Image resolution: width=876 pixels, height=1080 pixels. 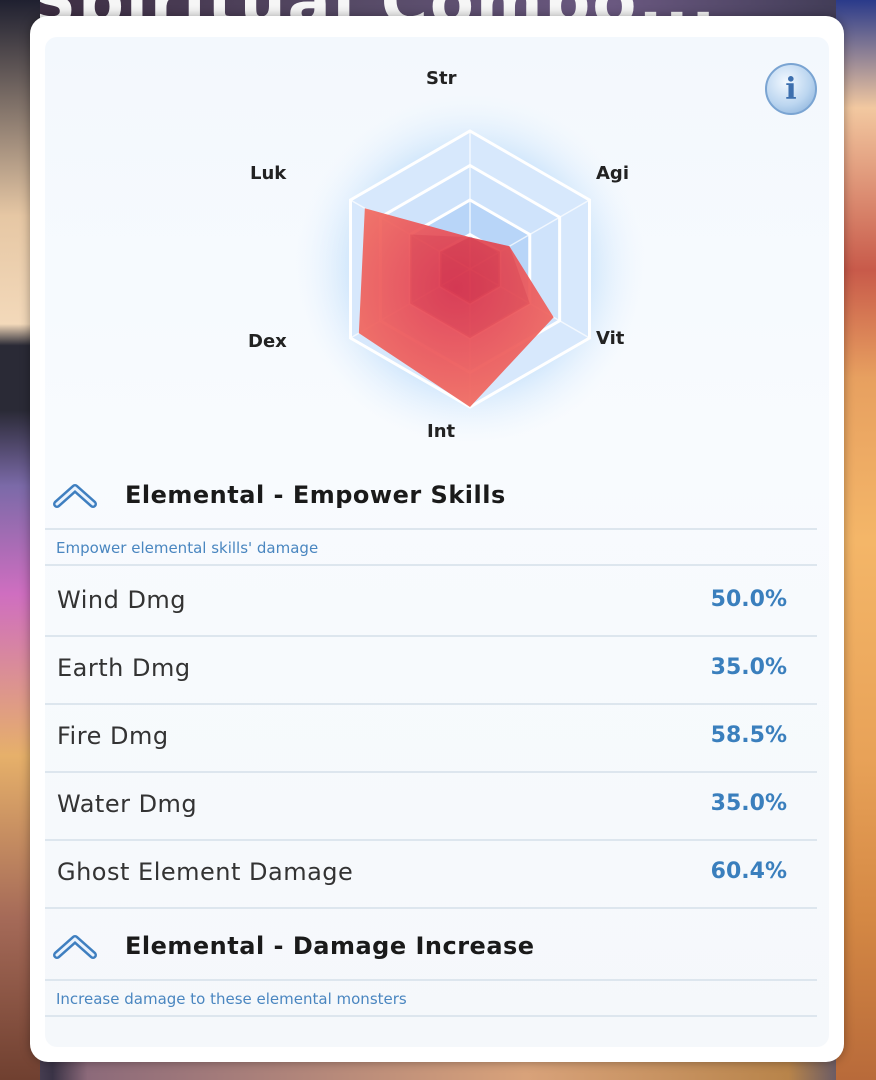 What do you see at coordinates (315, 495) in the screenshot?
I see `section-title: Elemental - Empower Skills` at bounding box center [315, 495].